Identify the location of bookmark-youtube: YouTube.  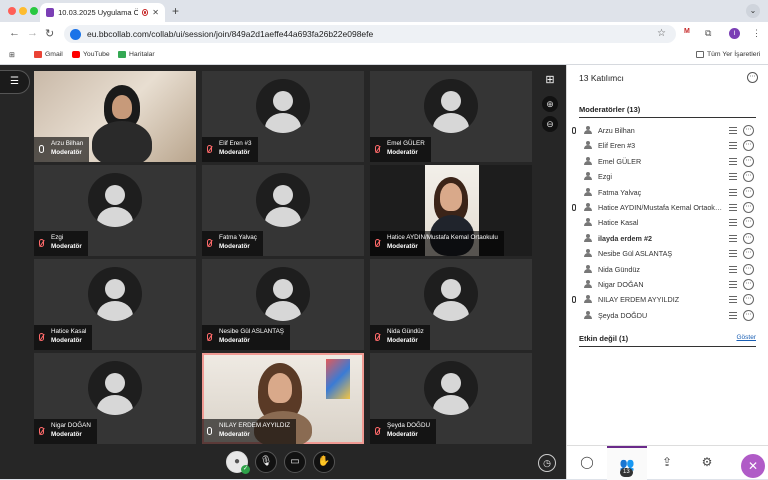
(91, 54).